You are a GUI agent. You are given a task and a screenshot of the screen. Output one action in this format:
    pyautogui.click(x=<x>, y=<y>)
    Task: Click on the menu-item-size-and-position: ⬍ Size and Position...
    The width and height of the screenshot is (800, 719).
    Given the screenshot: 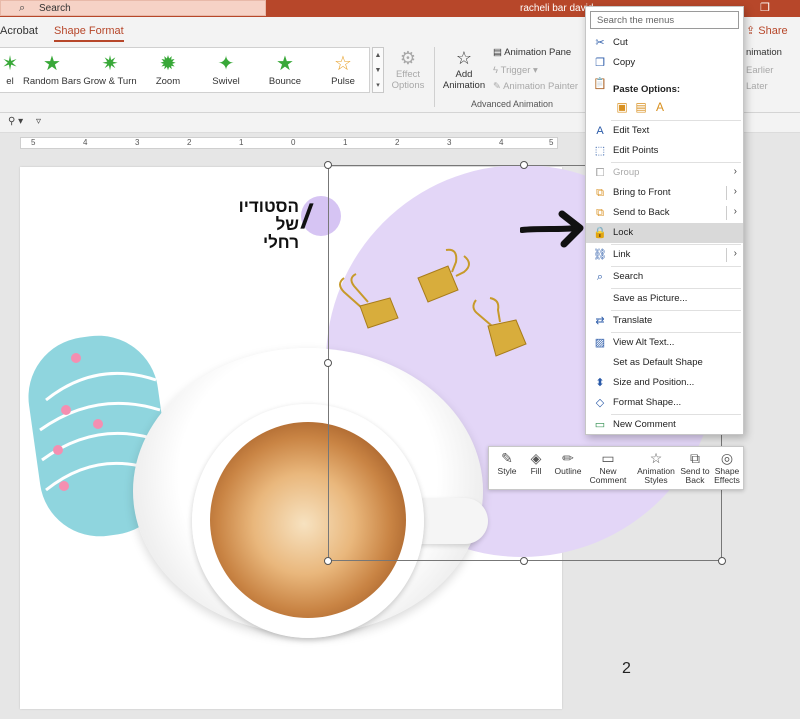 What is the action you would take?
    pyautogui.click(x=664, y=383)
    